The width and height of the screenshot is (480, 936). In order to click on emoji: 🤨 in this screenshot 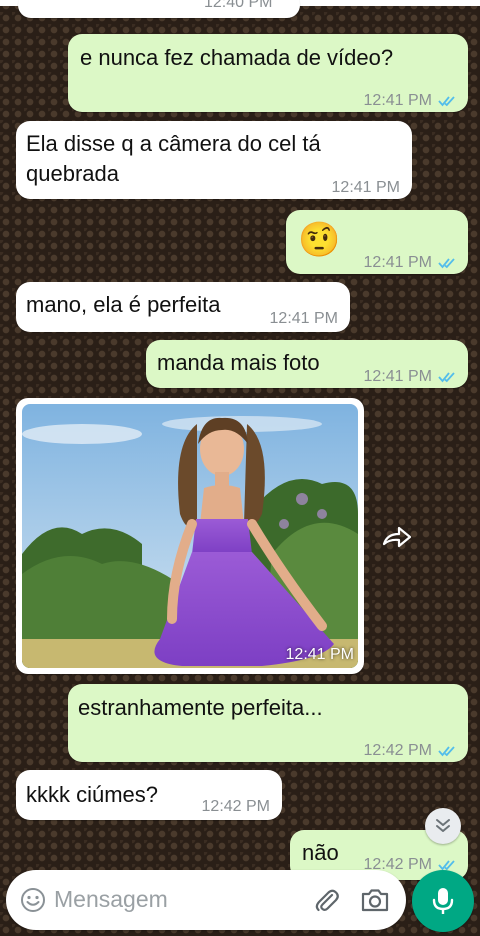, I will do `click(319, 240)`.